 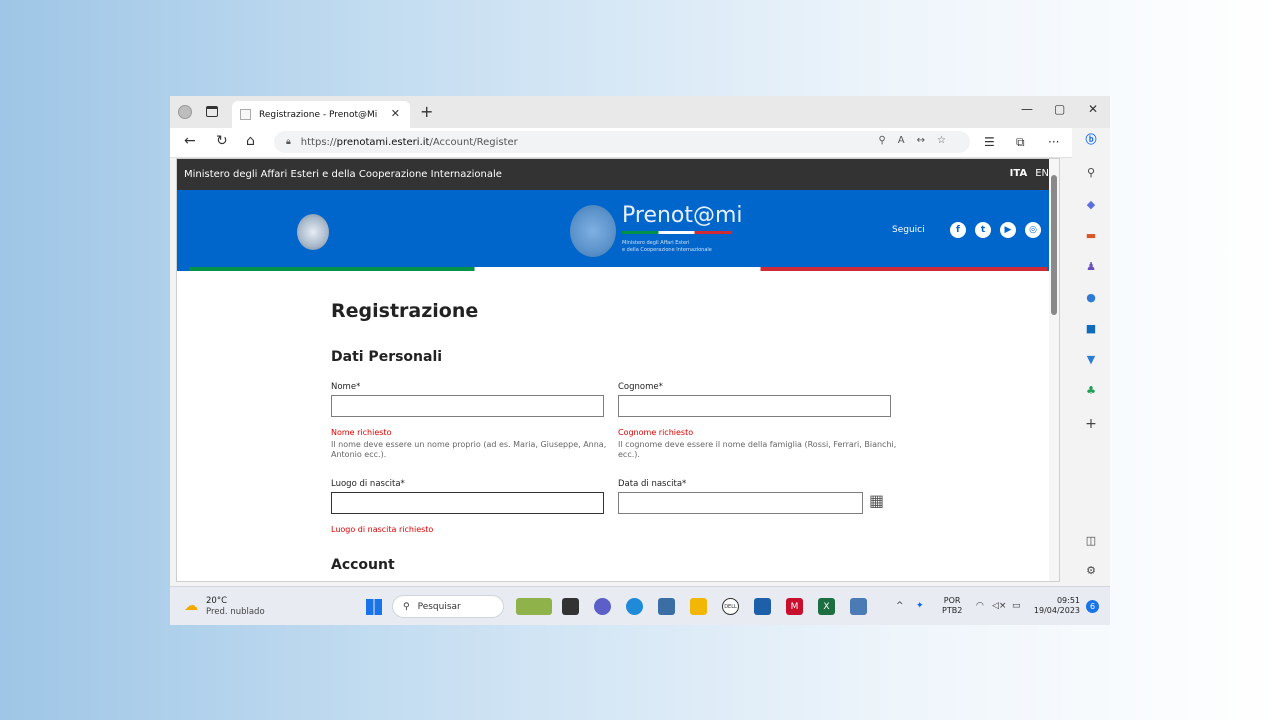 What do you see at coordinates (288, 142) in the screenshot?
I see `lock-icon: 🔒︎` at bounding box center [288, 142].